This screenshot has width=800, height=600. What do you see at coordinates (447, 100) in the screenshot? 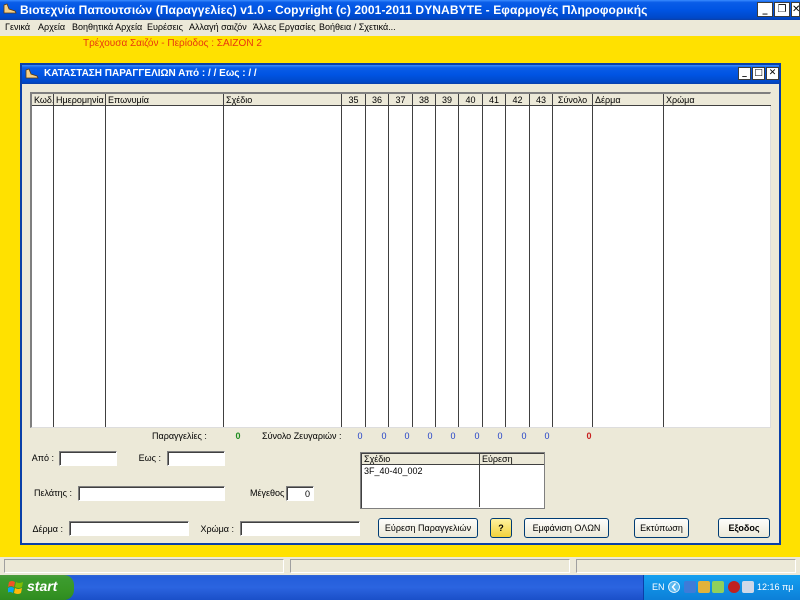
I see `col-size-39: 39` at bounding box center [447, 100].